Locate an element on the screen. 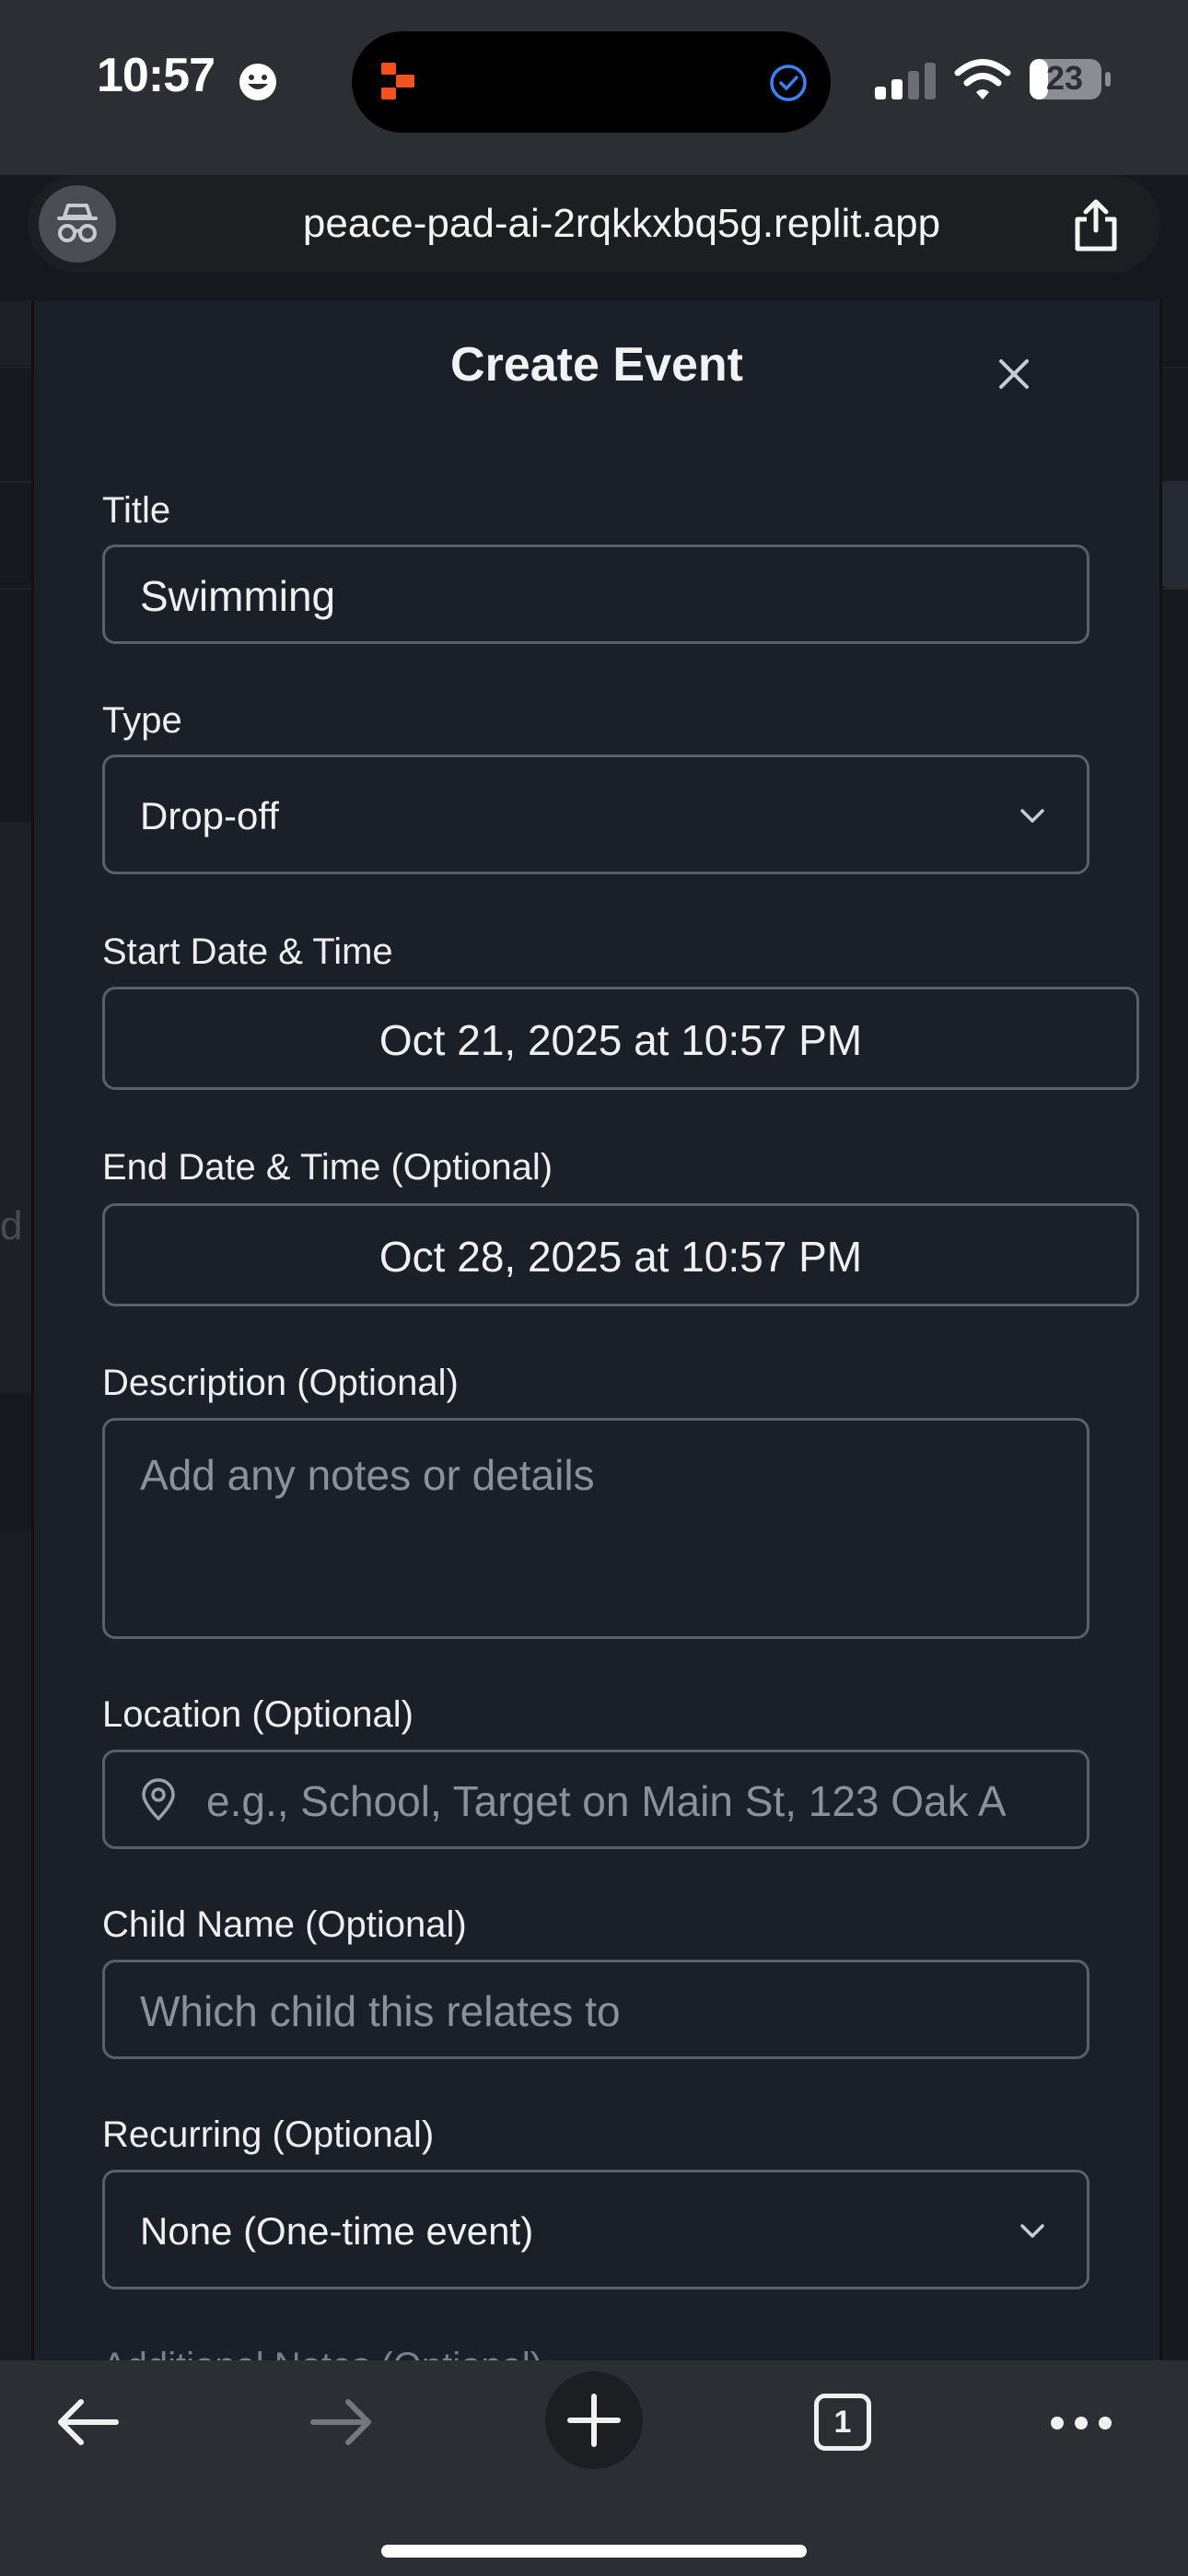  incognito-button is located at coordinates (77, 224).